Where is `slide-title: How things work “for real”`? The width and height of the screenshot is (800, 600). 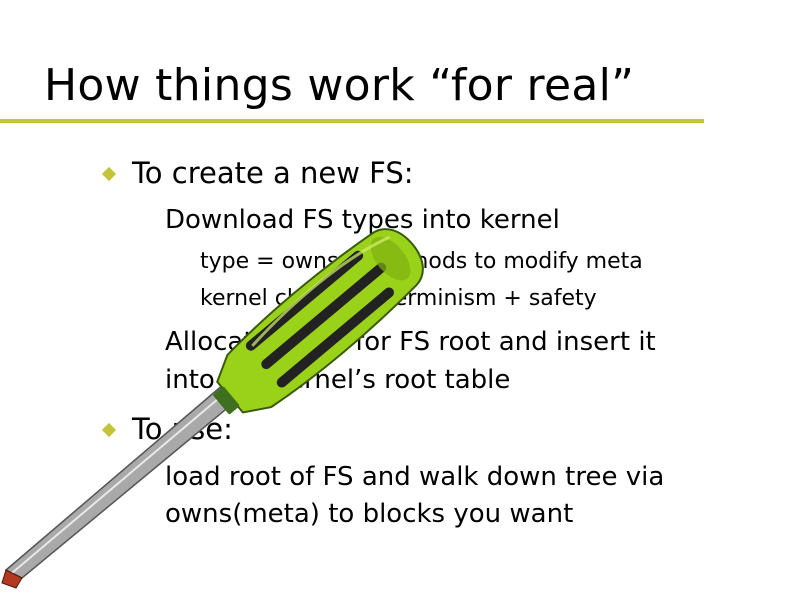 slide-title: How things work “for real” is located at coordinates (339, 85).